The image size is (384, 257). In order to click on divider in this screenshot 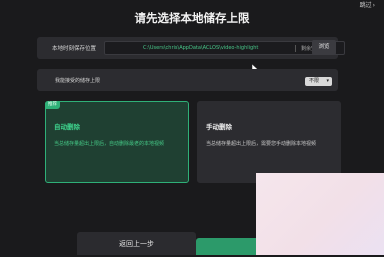, I will do `click(295, 48)`.